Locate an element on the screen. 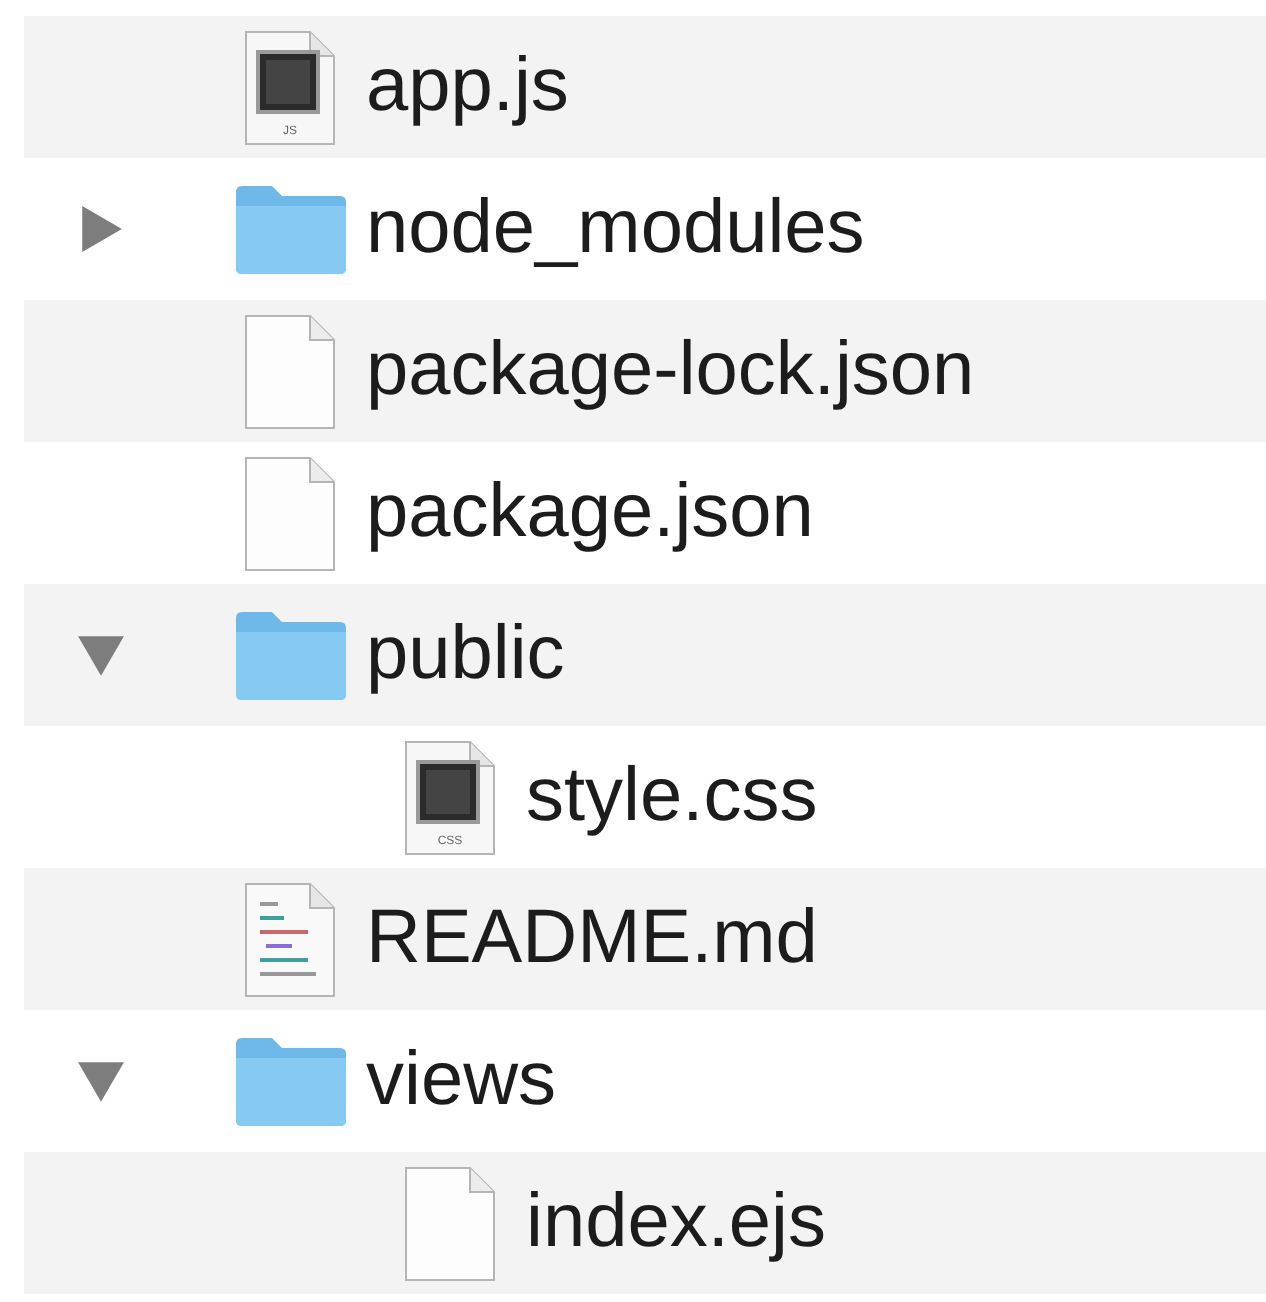 This screenshot has height=1302, width=1266. text-file-icon is located at coordinates (290, 939).